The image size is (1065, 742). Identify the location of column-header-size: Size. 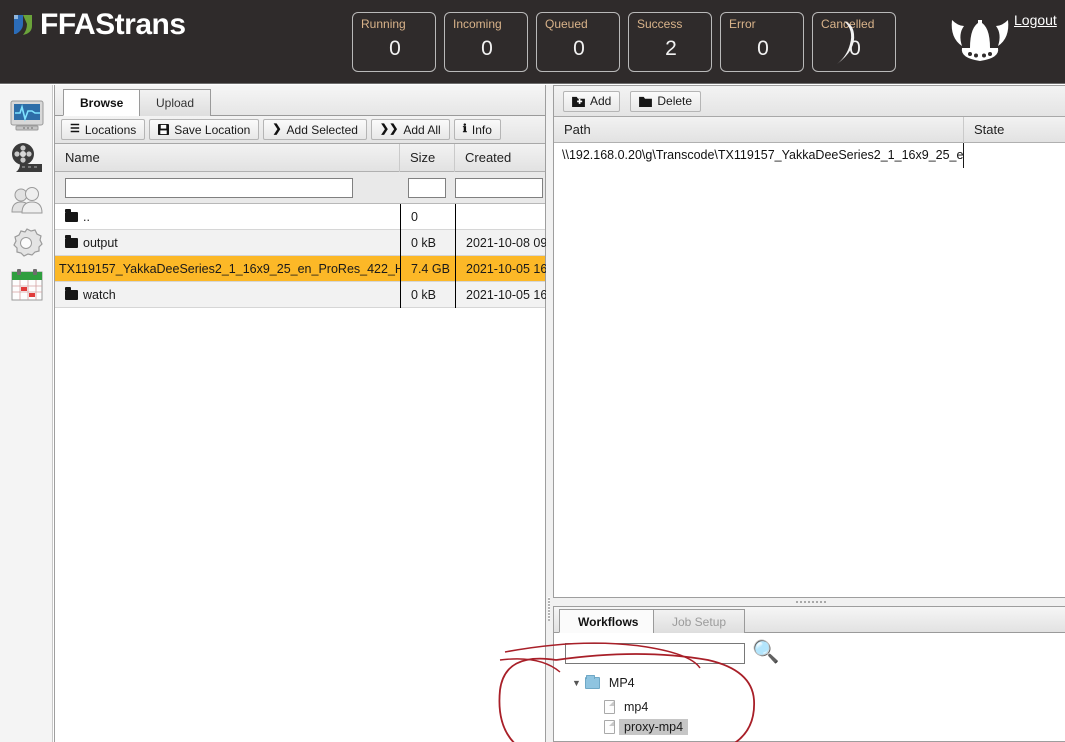
(427, 158).